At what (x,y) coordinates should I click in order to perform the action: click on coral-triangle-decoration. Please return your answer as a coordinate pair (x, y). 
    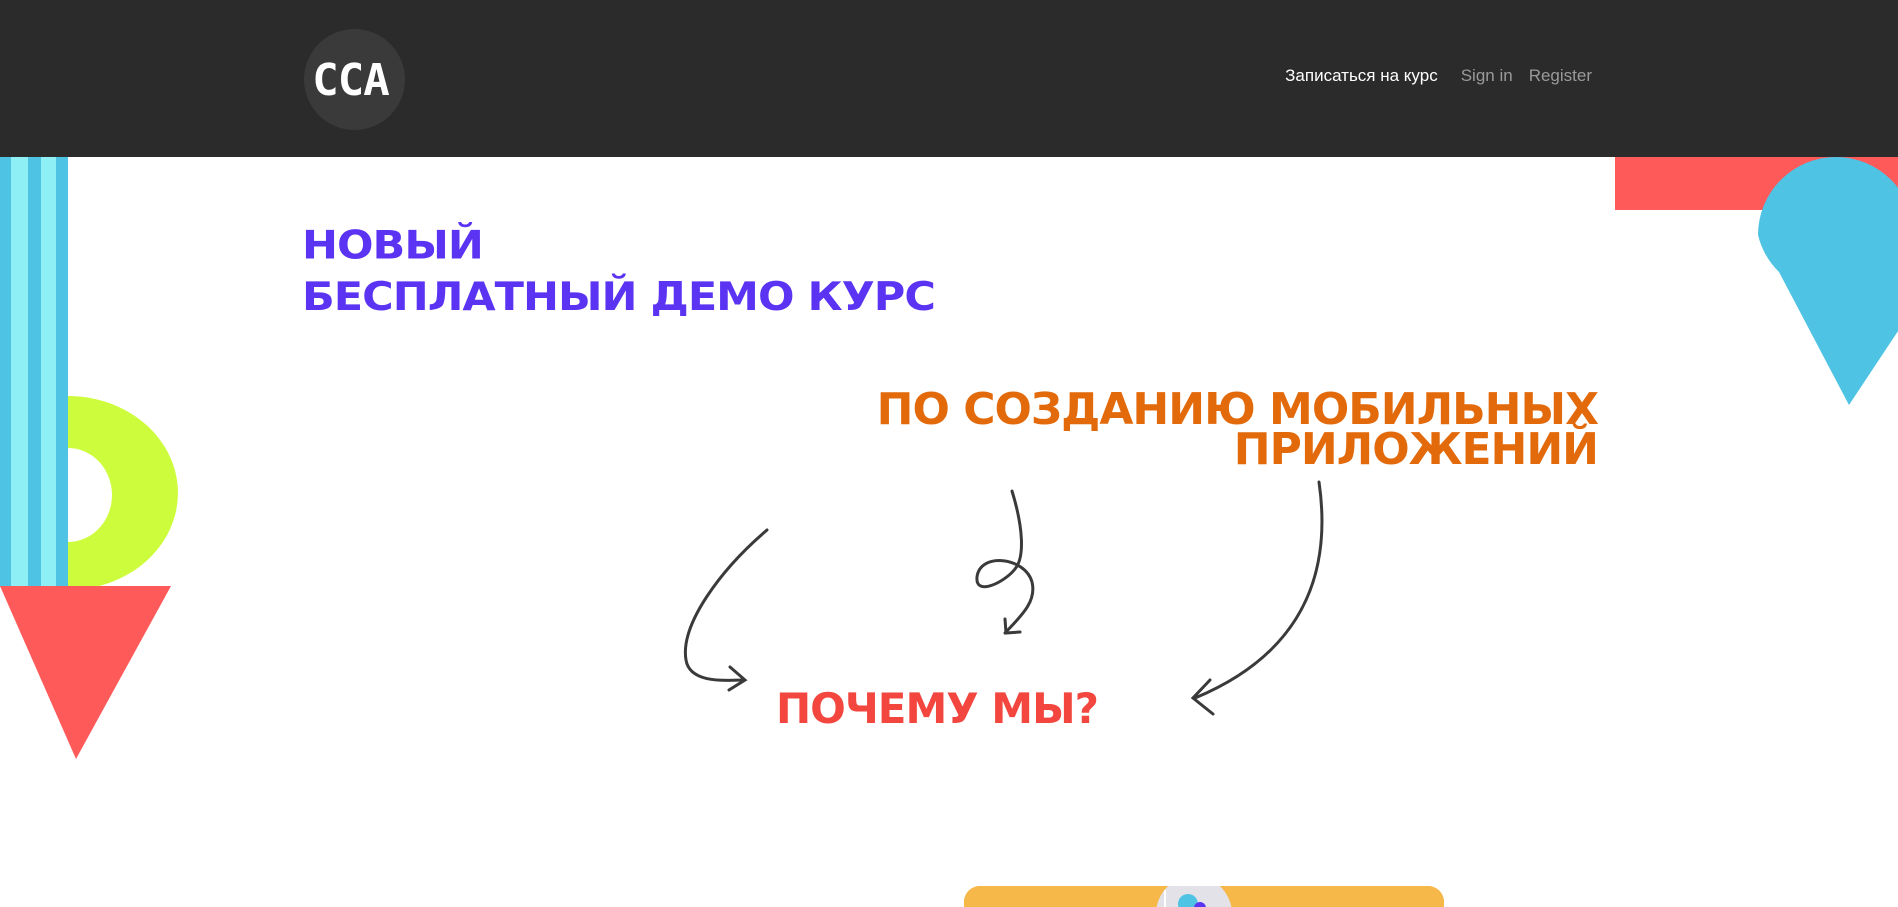
    Looking at the image, I should click on (85, 672).